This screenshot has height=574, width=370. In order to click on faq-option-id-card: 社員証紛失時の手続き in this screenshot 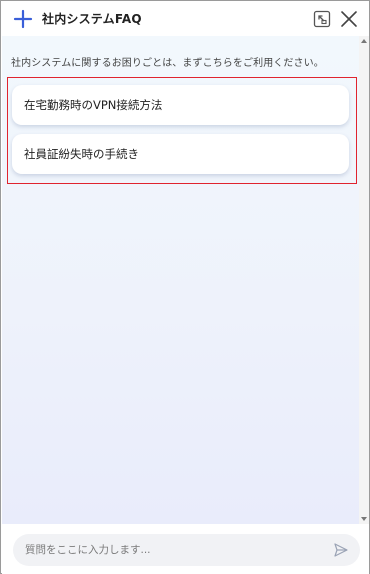, I will do `click(180, 154)`.